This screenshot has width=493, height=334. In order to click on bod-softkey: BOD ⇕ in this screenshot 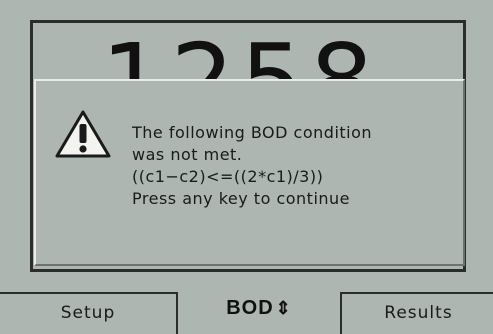, I will do `click(259, 311)`.